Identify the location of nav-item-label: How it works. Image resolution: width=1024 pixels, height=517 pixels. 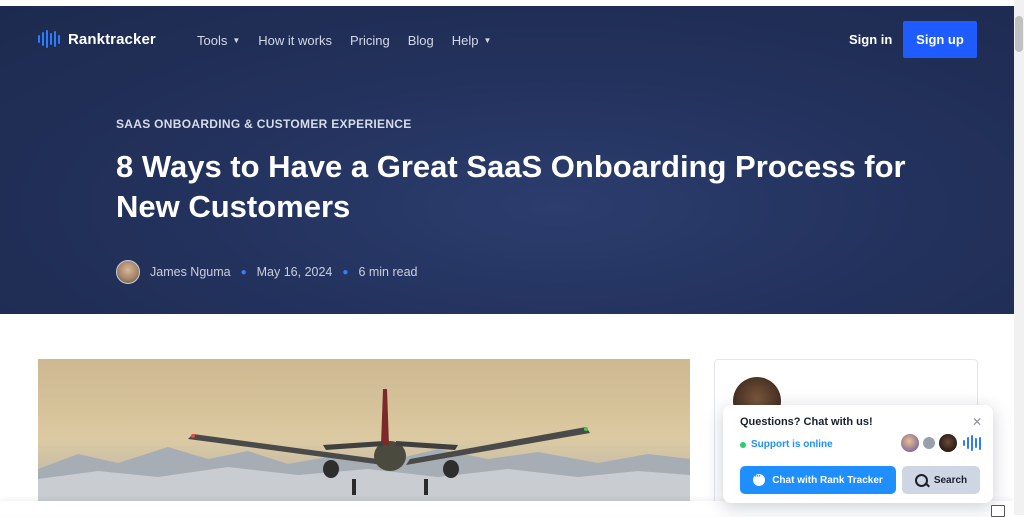
(295, 40).